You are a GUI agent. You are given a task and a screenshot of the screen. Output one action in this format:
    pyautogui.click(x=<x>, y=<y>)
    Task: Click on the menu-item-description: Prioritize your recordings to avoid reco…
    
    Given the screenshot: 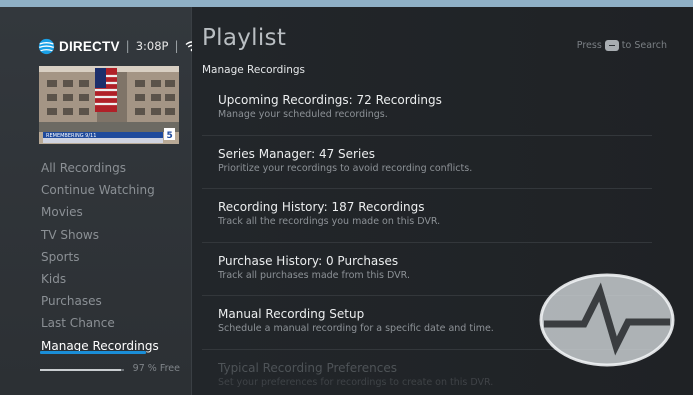 What is the action you would take?
    pyautogui.click(x=345, y=168)
    